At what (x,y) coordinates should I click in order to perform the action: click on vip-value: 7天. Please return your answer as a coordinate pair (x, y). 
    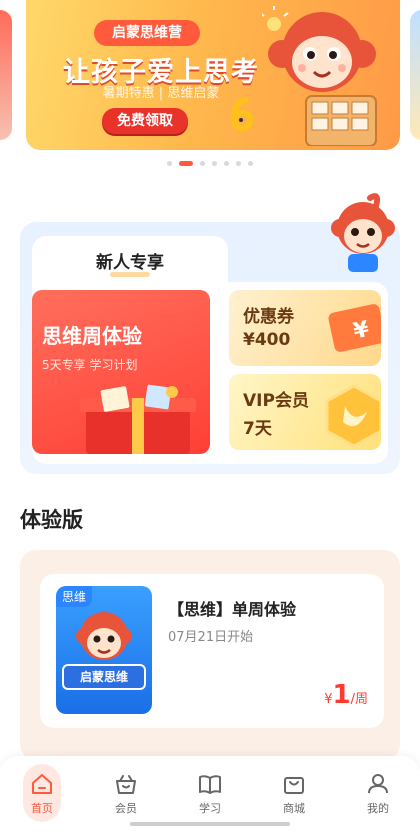
    Looking at the image, I should click on (257, 429).